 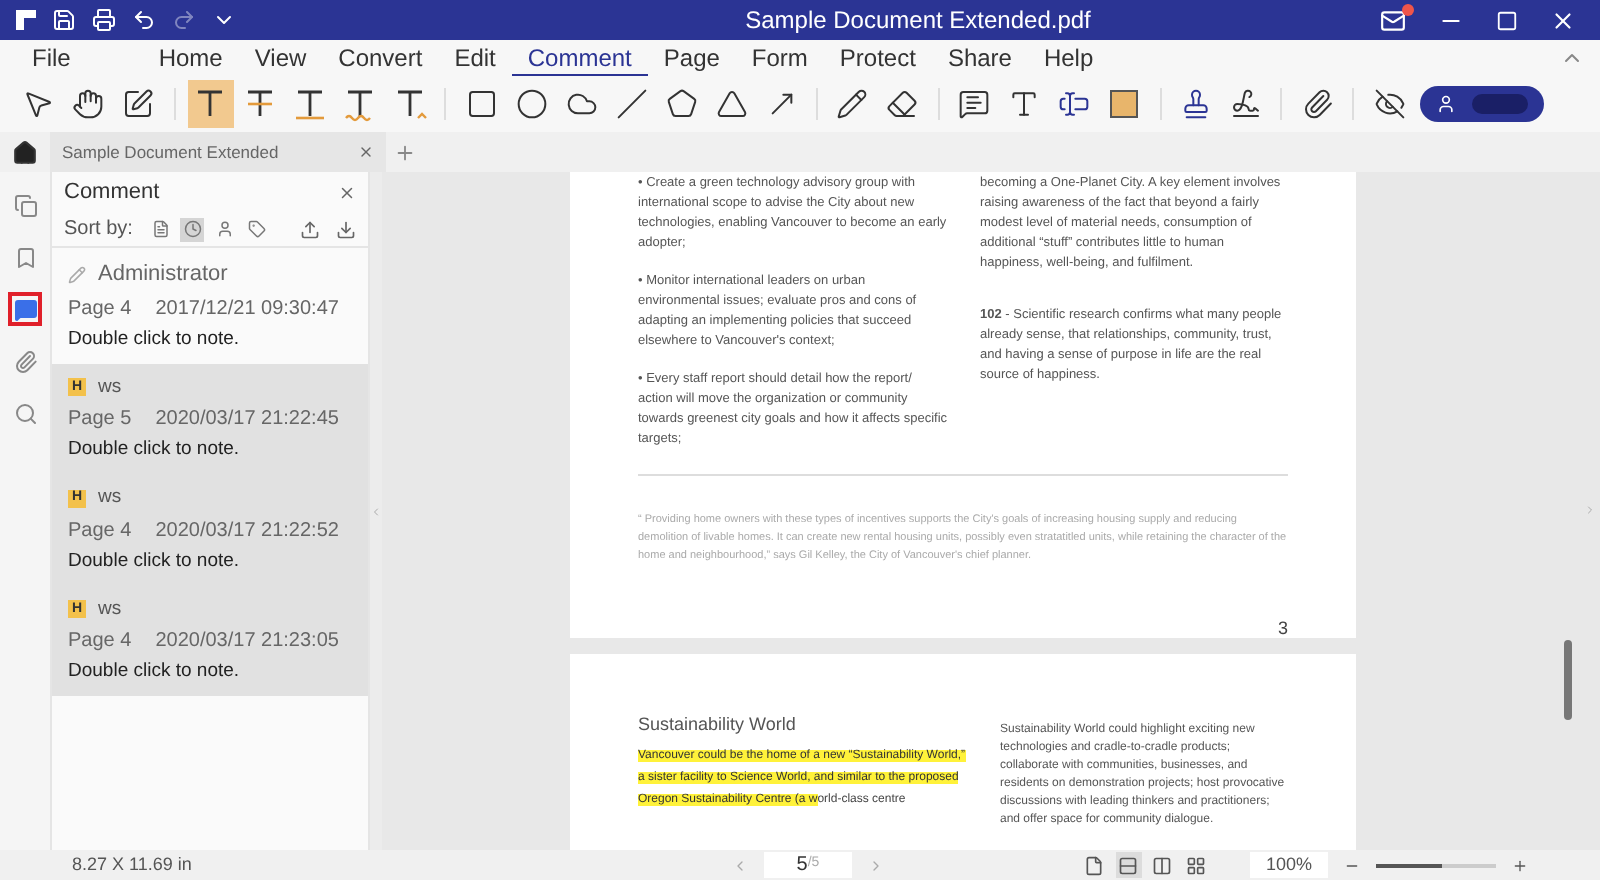 What do you see at coordinates (210, 104) in the screenshot?
I see `text-markup-tool` at bounding box center [210, 104].